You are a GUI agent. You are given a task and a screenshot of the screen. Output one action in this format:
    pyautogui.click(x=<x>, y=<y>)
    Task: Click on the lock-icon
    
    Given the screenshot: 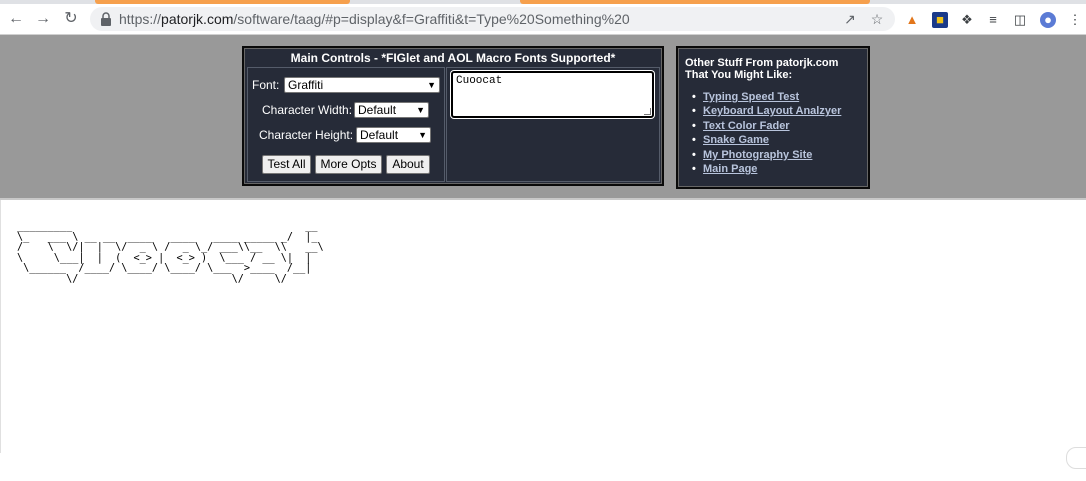 What is the action you would take?
    pyautogui.click(x=106, y=19)
    